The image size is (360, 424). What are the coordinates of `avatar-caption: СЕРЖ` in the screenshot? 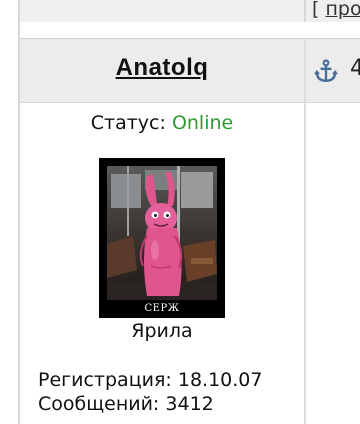 It's located at (162, 308).